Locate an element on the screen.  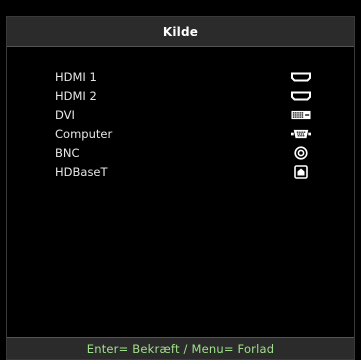
source-item-hdmi-2: HDMI 2 is located at coordinates (180, 95).